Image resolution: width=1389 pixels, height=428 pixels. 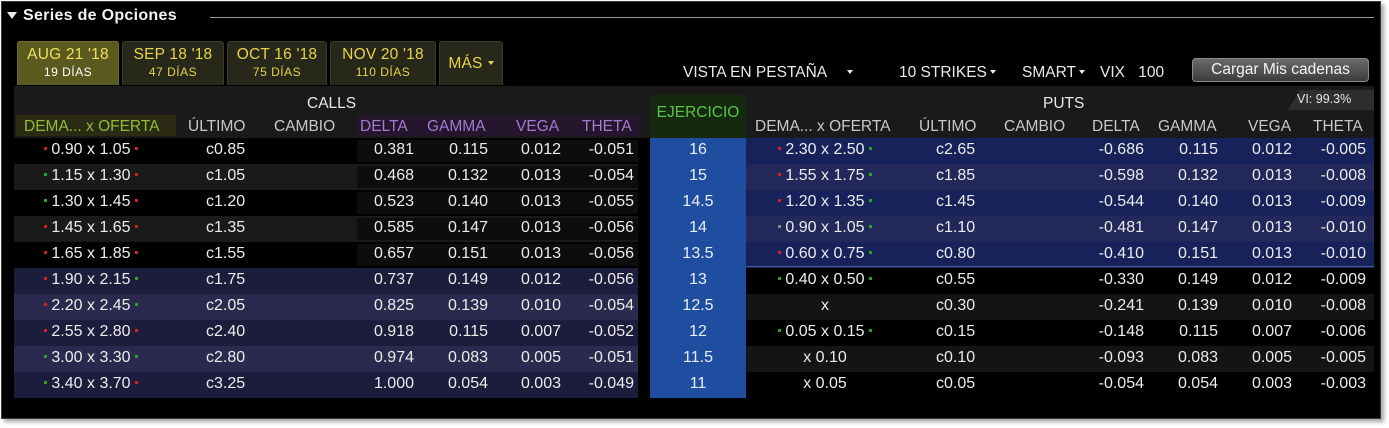 What do you see at coordinates (1197, 305) in the screenshot?
I see `put-gamma: 0.139` at bounding box center [1197, 305].